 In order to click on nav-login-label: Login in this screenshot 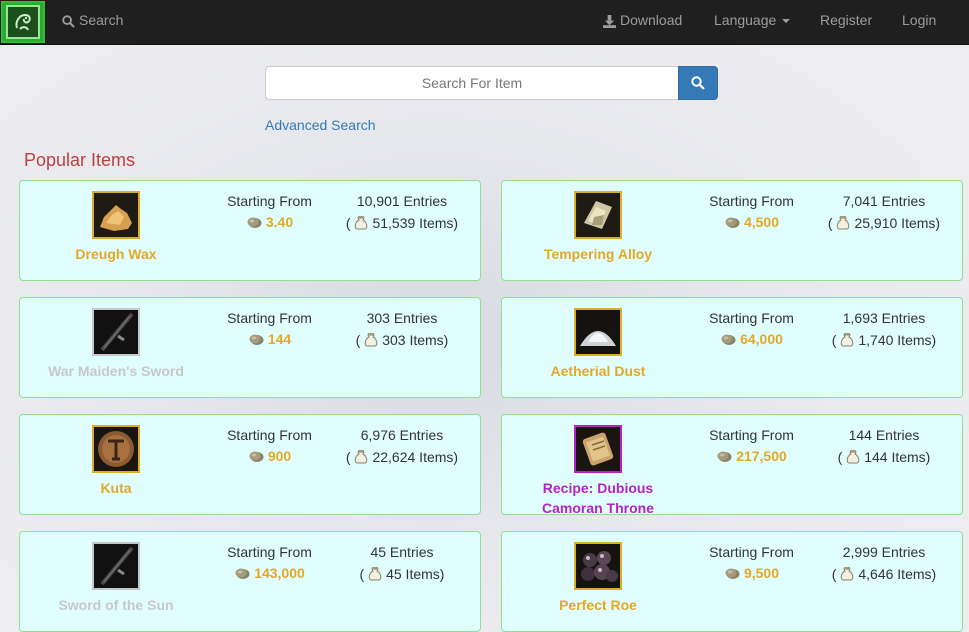, I will do `click(919, 20)`.